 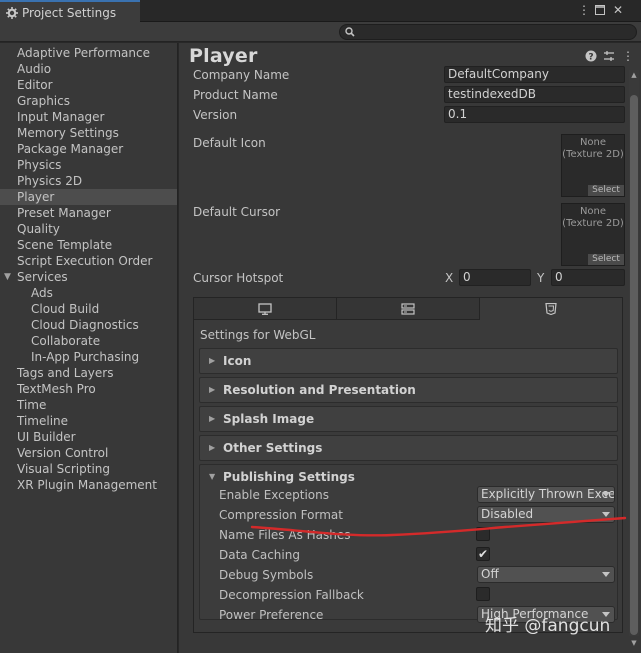 I want to click on sidebar-item-graphics: Graphics, so click(x=88, y=101).